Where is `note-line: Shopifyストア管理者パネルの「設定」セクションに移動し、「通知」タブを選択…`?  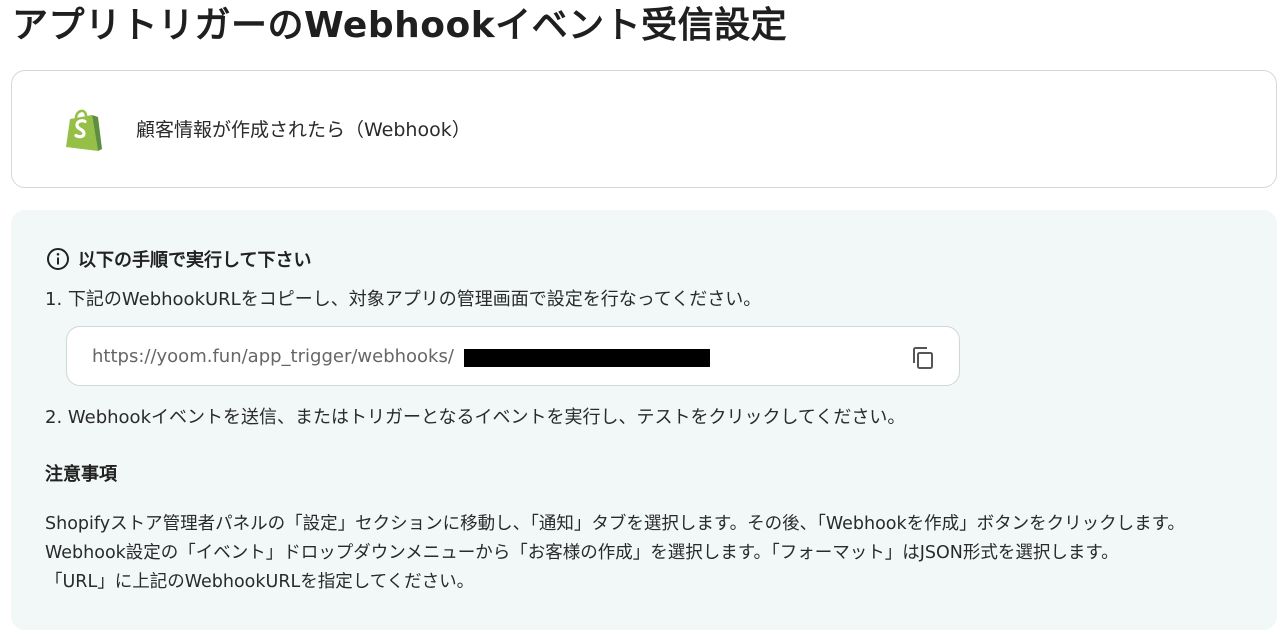 note-line: Shopifyストア管理者パネルの「設定」セクションに移動し、「通知」タブを選択… is located at coordinates (615, 524).